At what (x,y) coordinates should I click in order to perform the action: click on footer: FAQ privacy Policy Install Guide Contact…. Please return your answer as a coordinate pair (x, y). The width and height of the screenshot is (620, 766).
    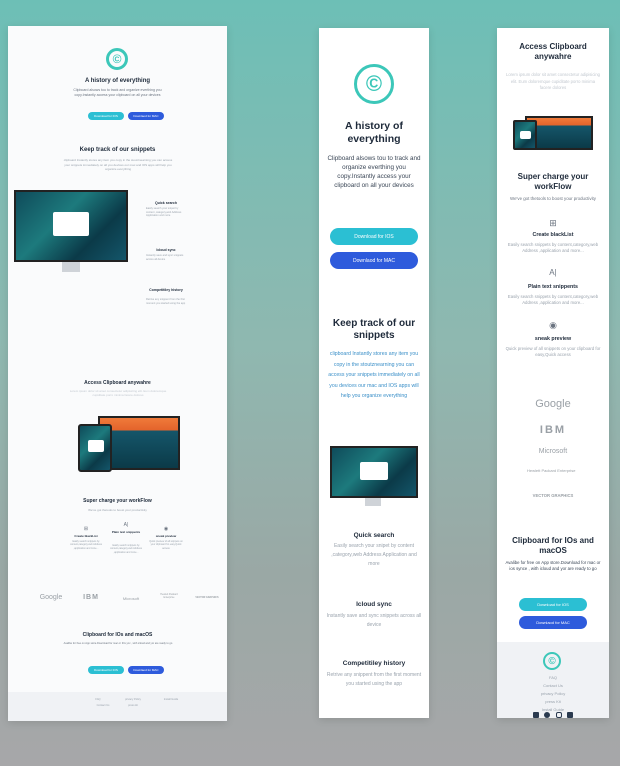
    Looking at the image, I should click on (117, 706).